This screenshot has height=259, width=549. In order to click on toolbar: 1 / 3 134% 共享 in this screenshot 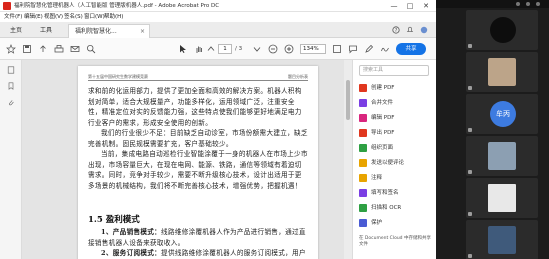, I will do `click(218, 49)`.